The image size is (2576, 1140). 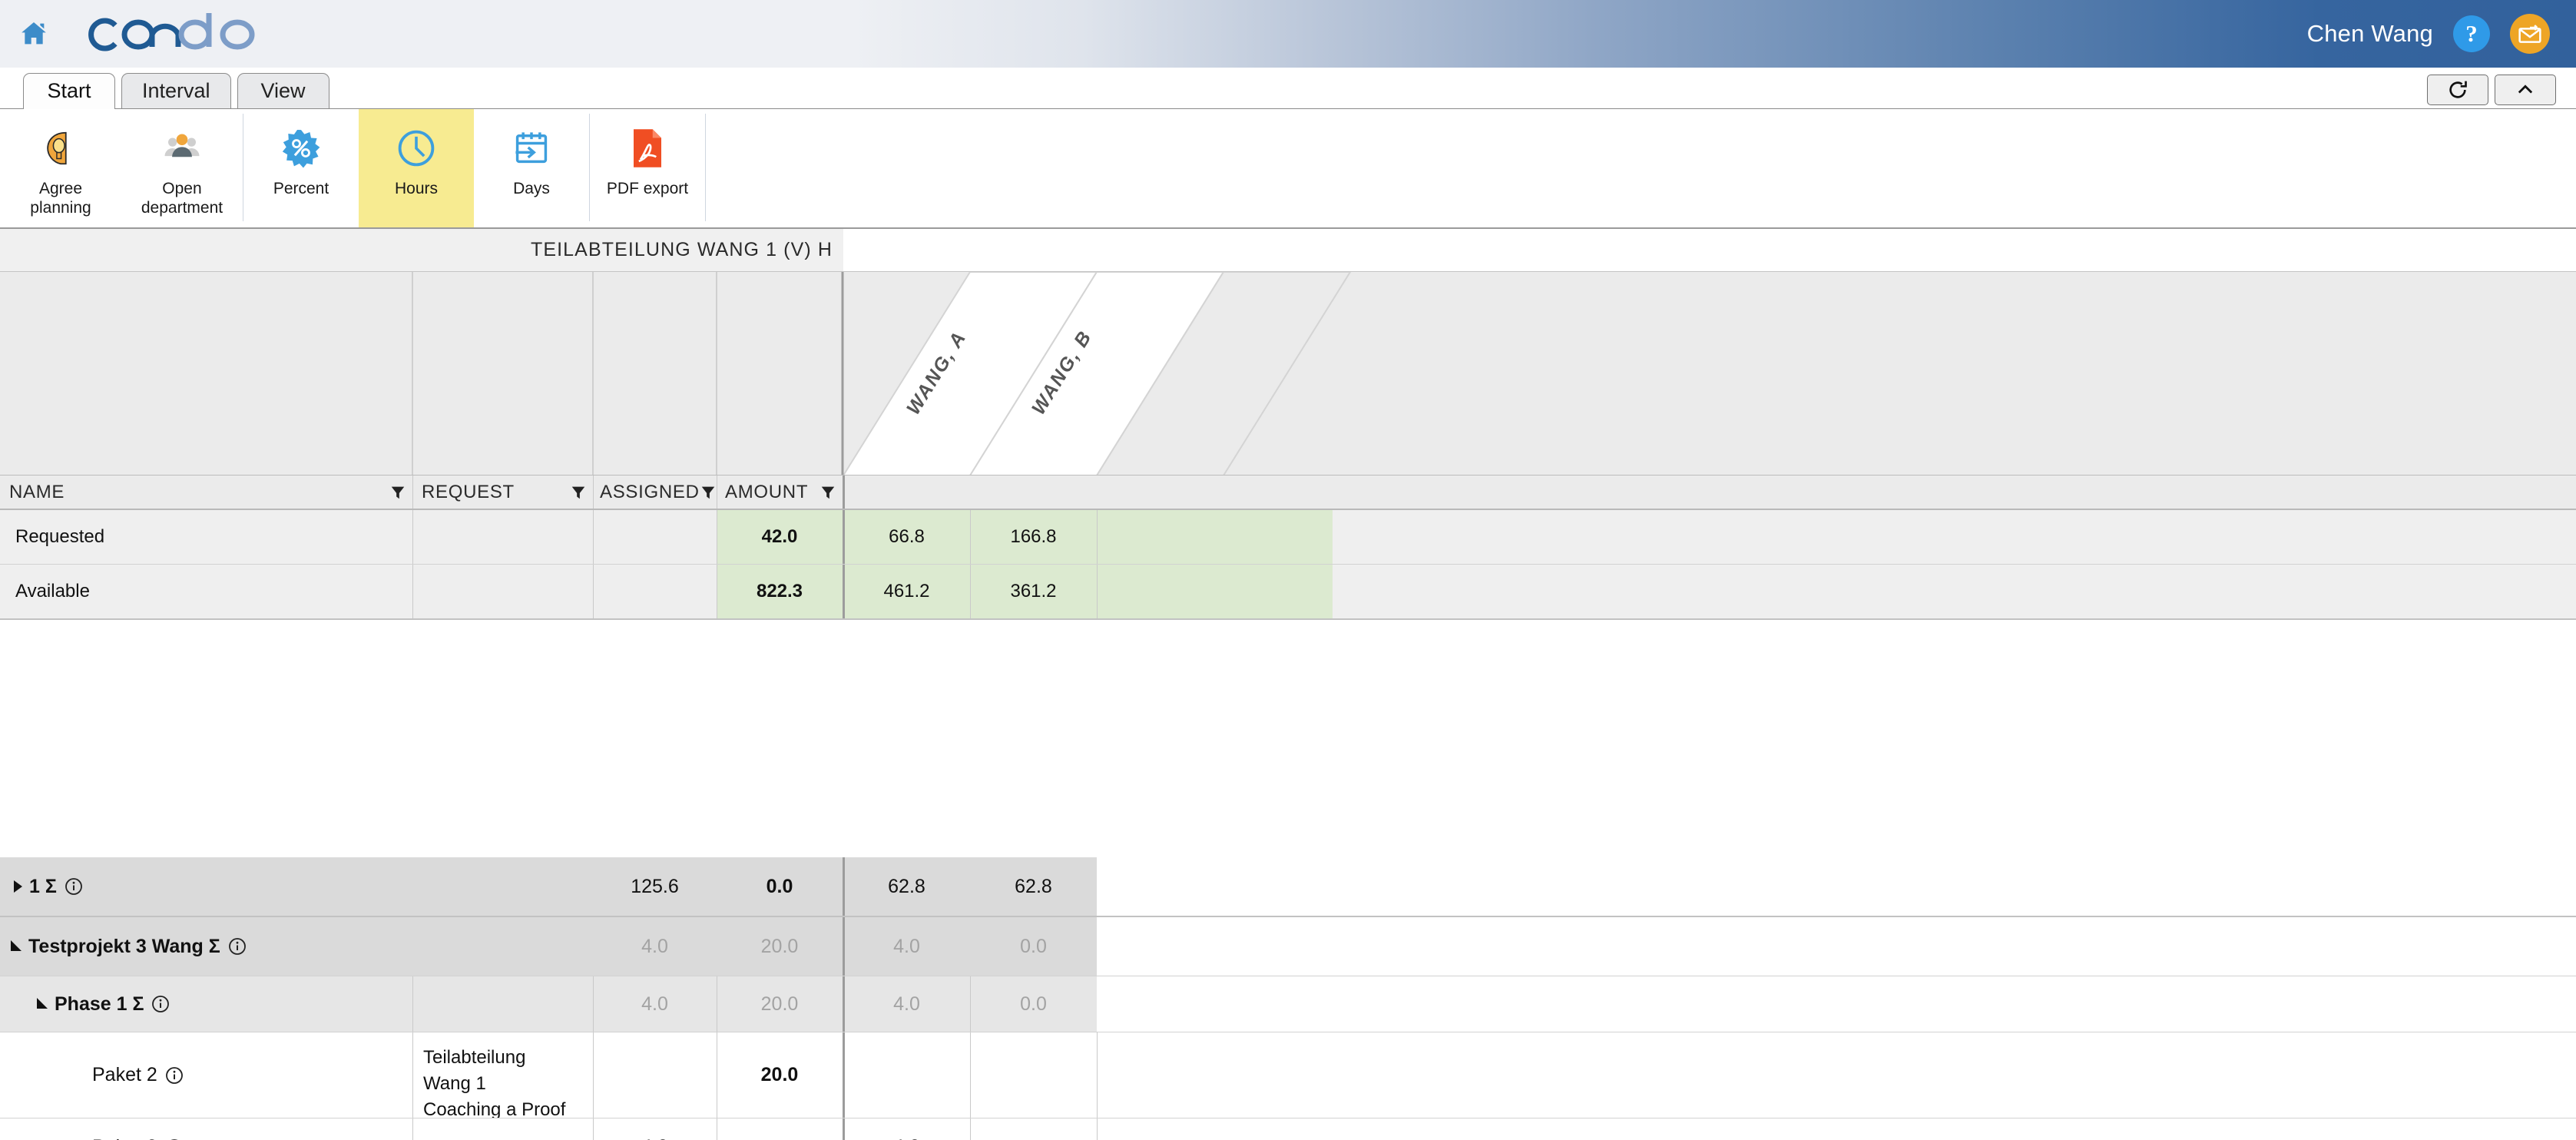 I want to click on table-row: 1 Σ 125.6 0.0 62.8 62.8, so click(x=1288, y=887).